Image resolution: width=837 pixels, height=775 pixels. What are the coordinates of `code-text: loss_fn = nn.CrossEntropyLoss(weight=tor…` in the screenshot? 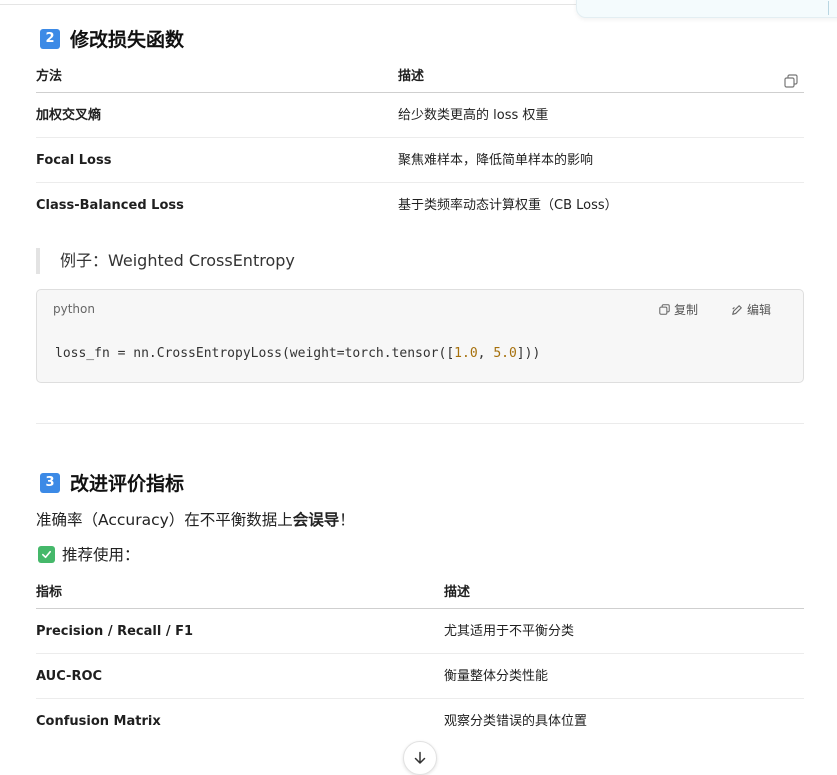 It's located at (255, 353).